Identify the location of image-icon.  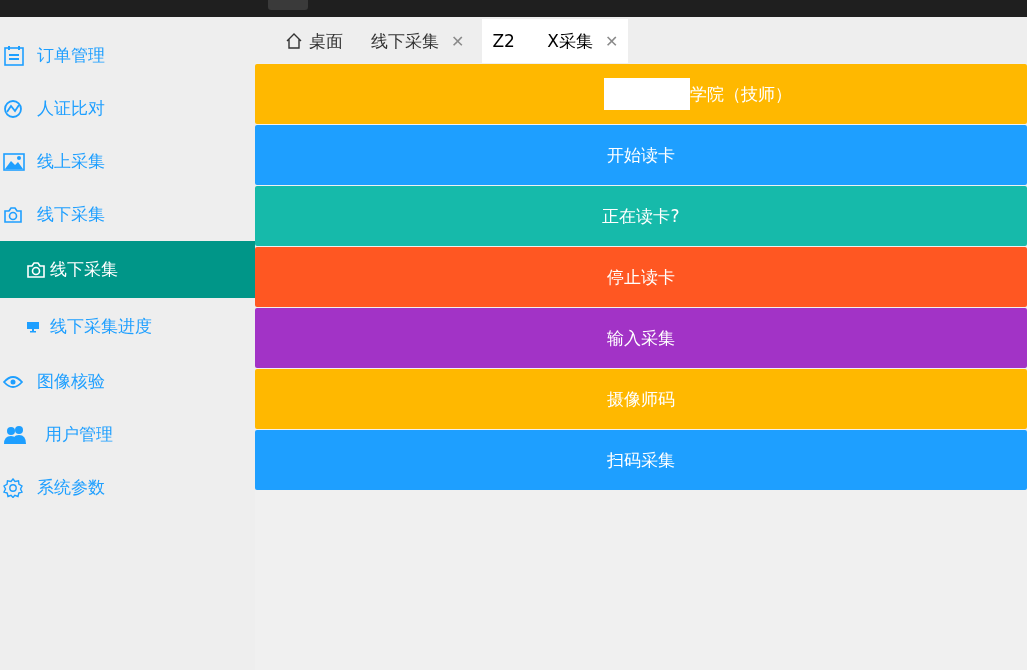
(14, 161).